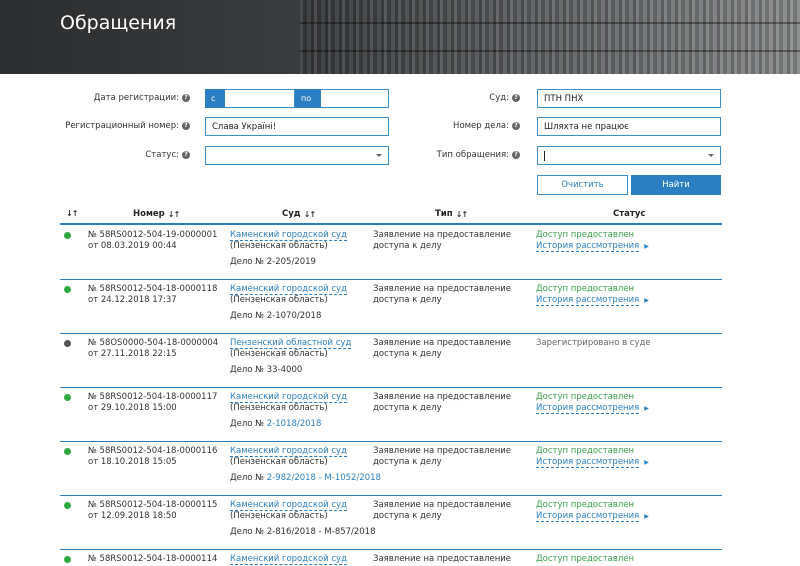 The height and width of the screenshot is (566, 800). Describe the element at coordinates (297, 126) in the screenshot. I see `reg-number-input: Слава Україні!` at that location.